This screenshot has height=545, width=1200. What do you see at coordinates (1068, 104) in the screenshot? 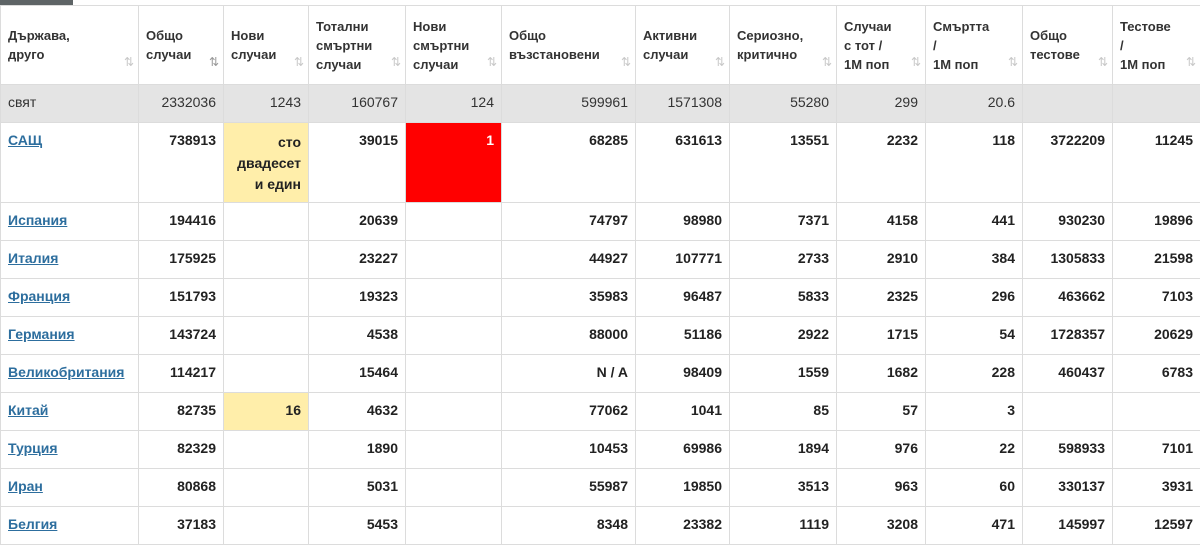
I see `world-total-tests` at bounding box center [1068, 104].